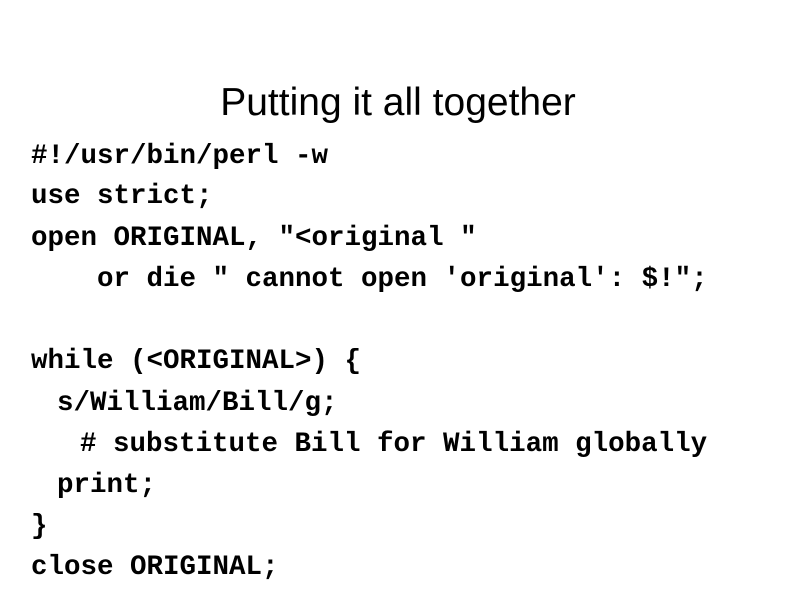 The height and width of the screenshot is (612, 792). What do you see at coordinates (254, 238) in the screenshot?
I see `code-line-open: open ORIGINAL, "<original "` at bounding box center [254, 238].